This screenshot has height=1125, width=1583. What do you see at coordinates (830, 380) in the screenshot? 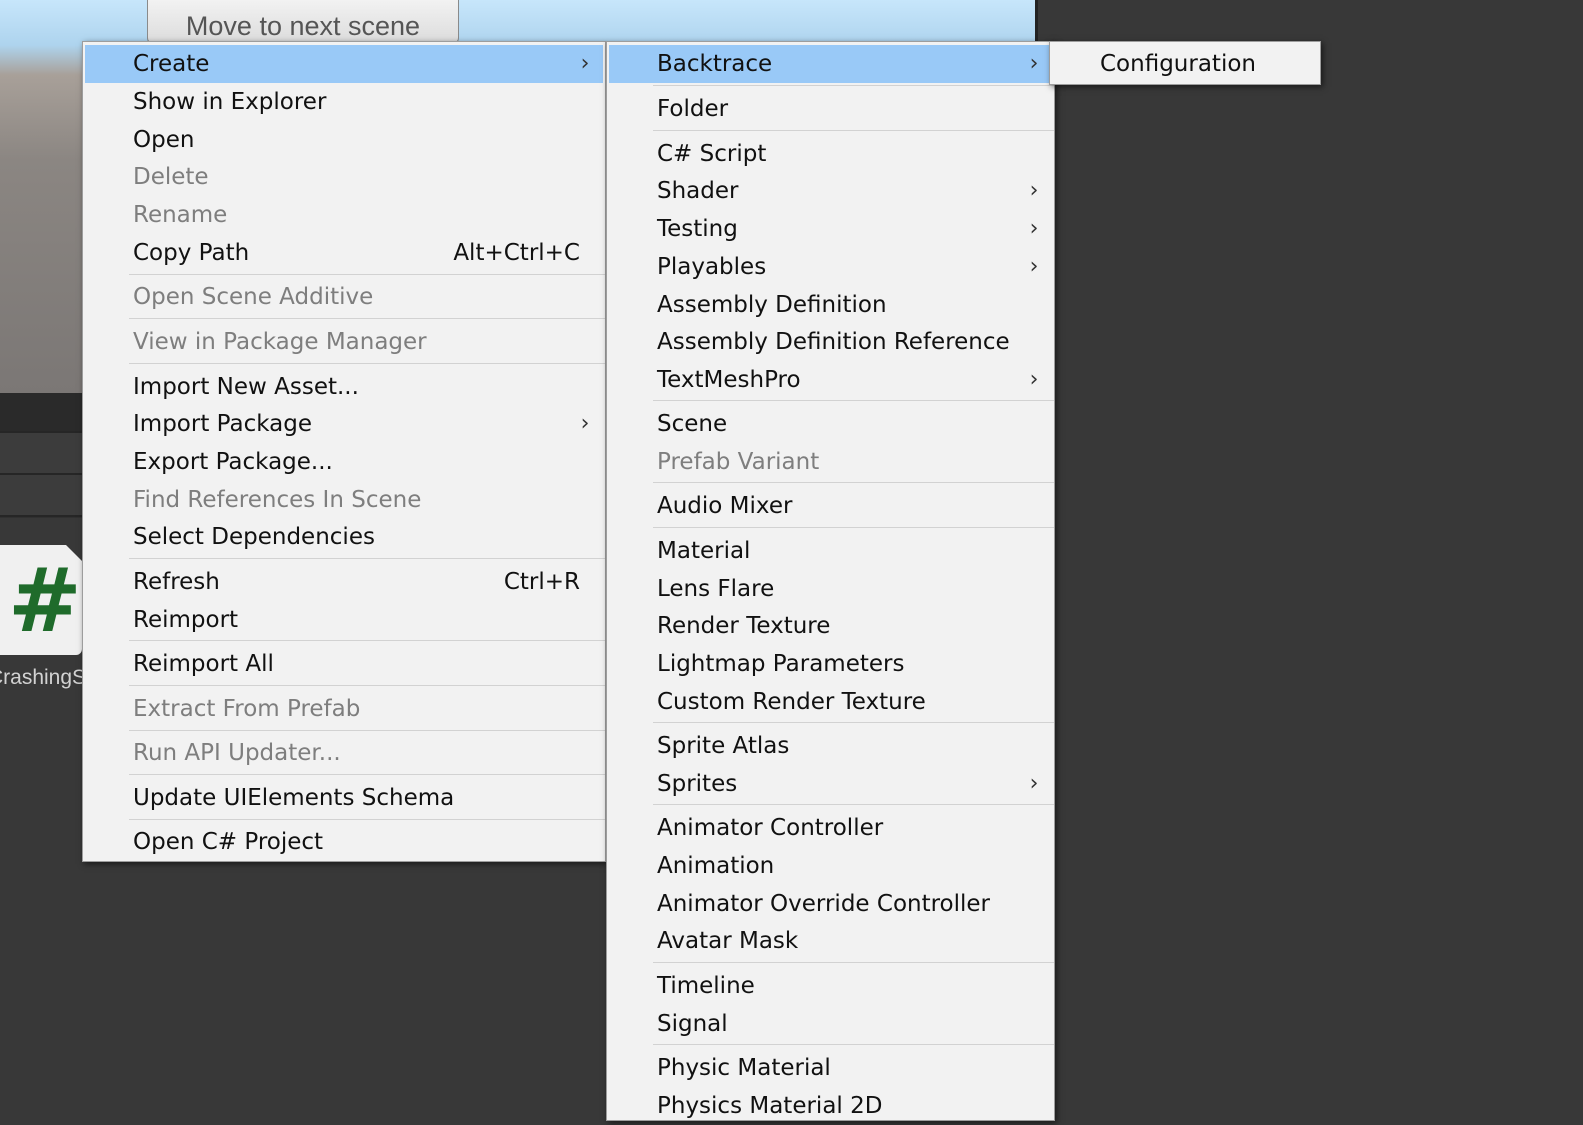
I see `menu-item-textmeshpro: TextMeshPro ›` at bounding box center [830, 380].